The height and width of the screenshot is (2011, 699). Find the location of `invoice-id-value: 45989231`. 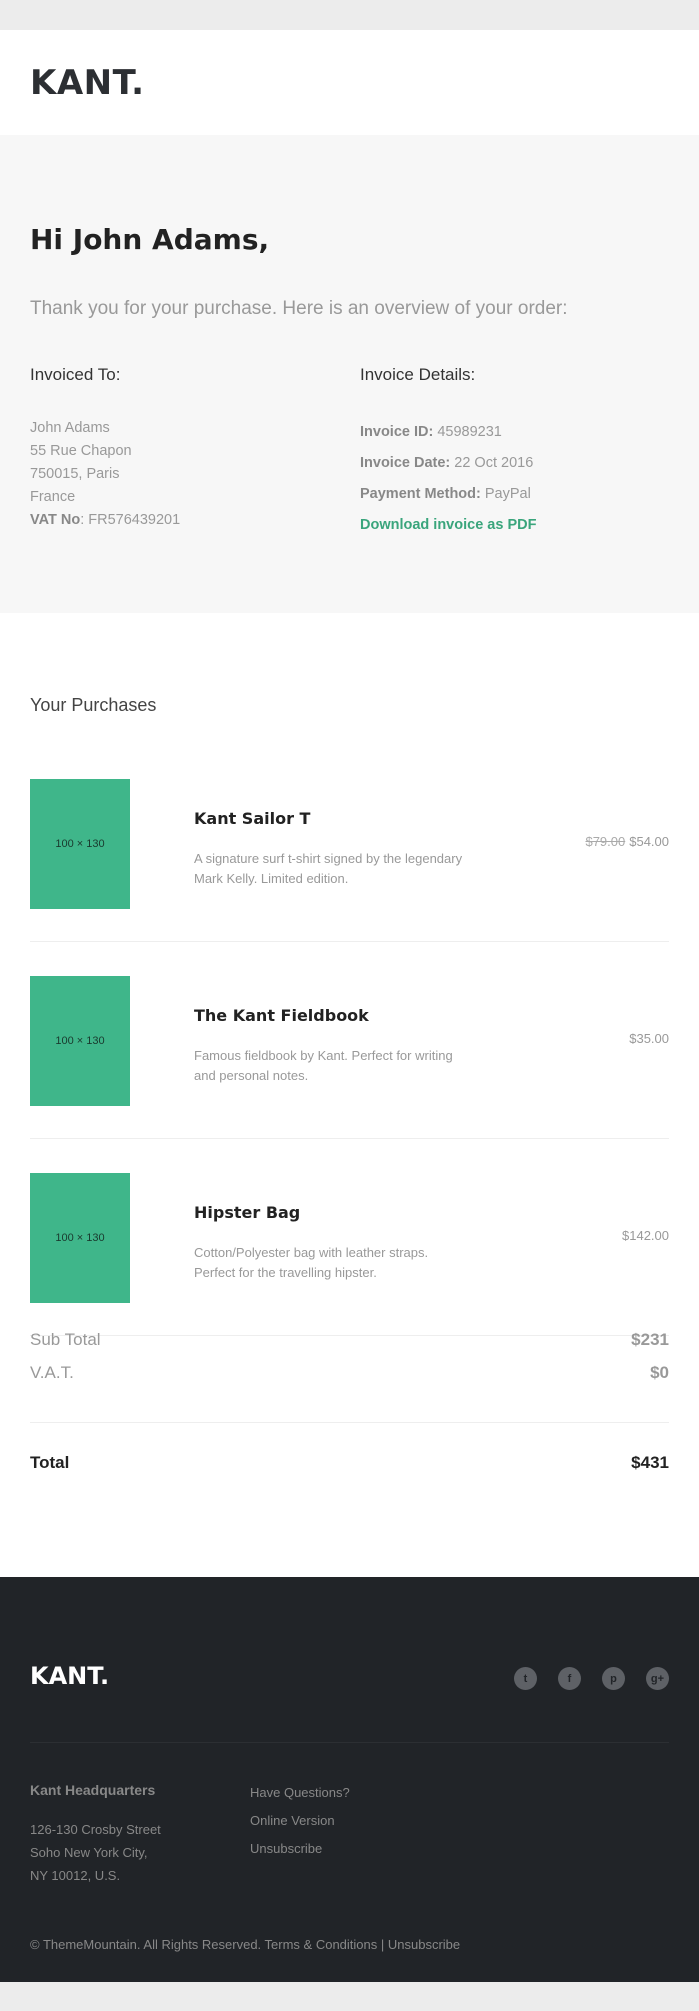

invoice-id-value: 45989231 is located at coordinates (467, 432).